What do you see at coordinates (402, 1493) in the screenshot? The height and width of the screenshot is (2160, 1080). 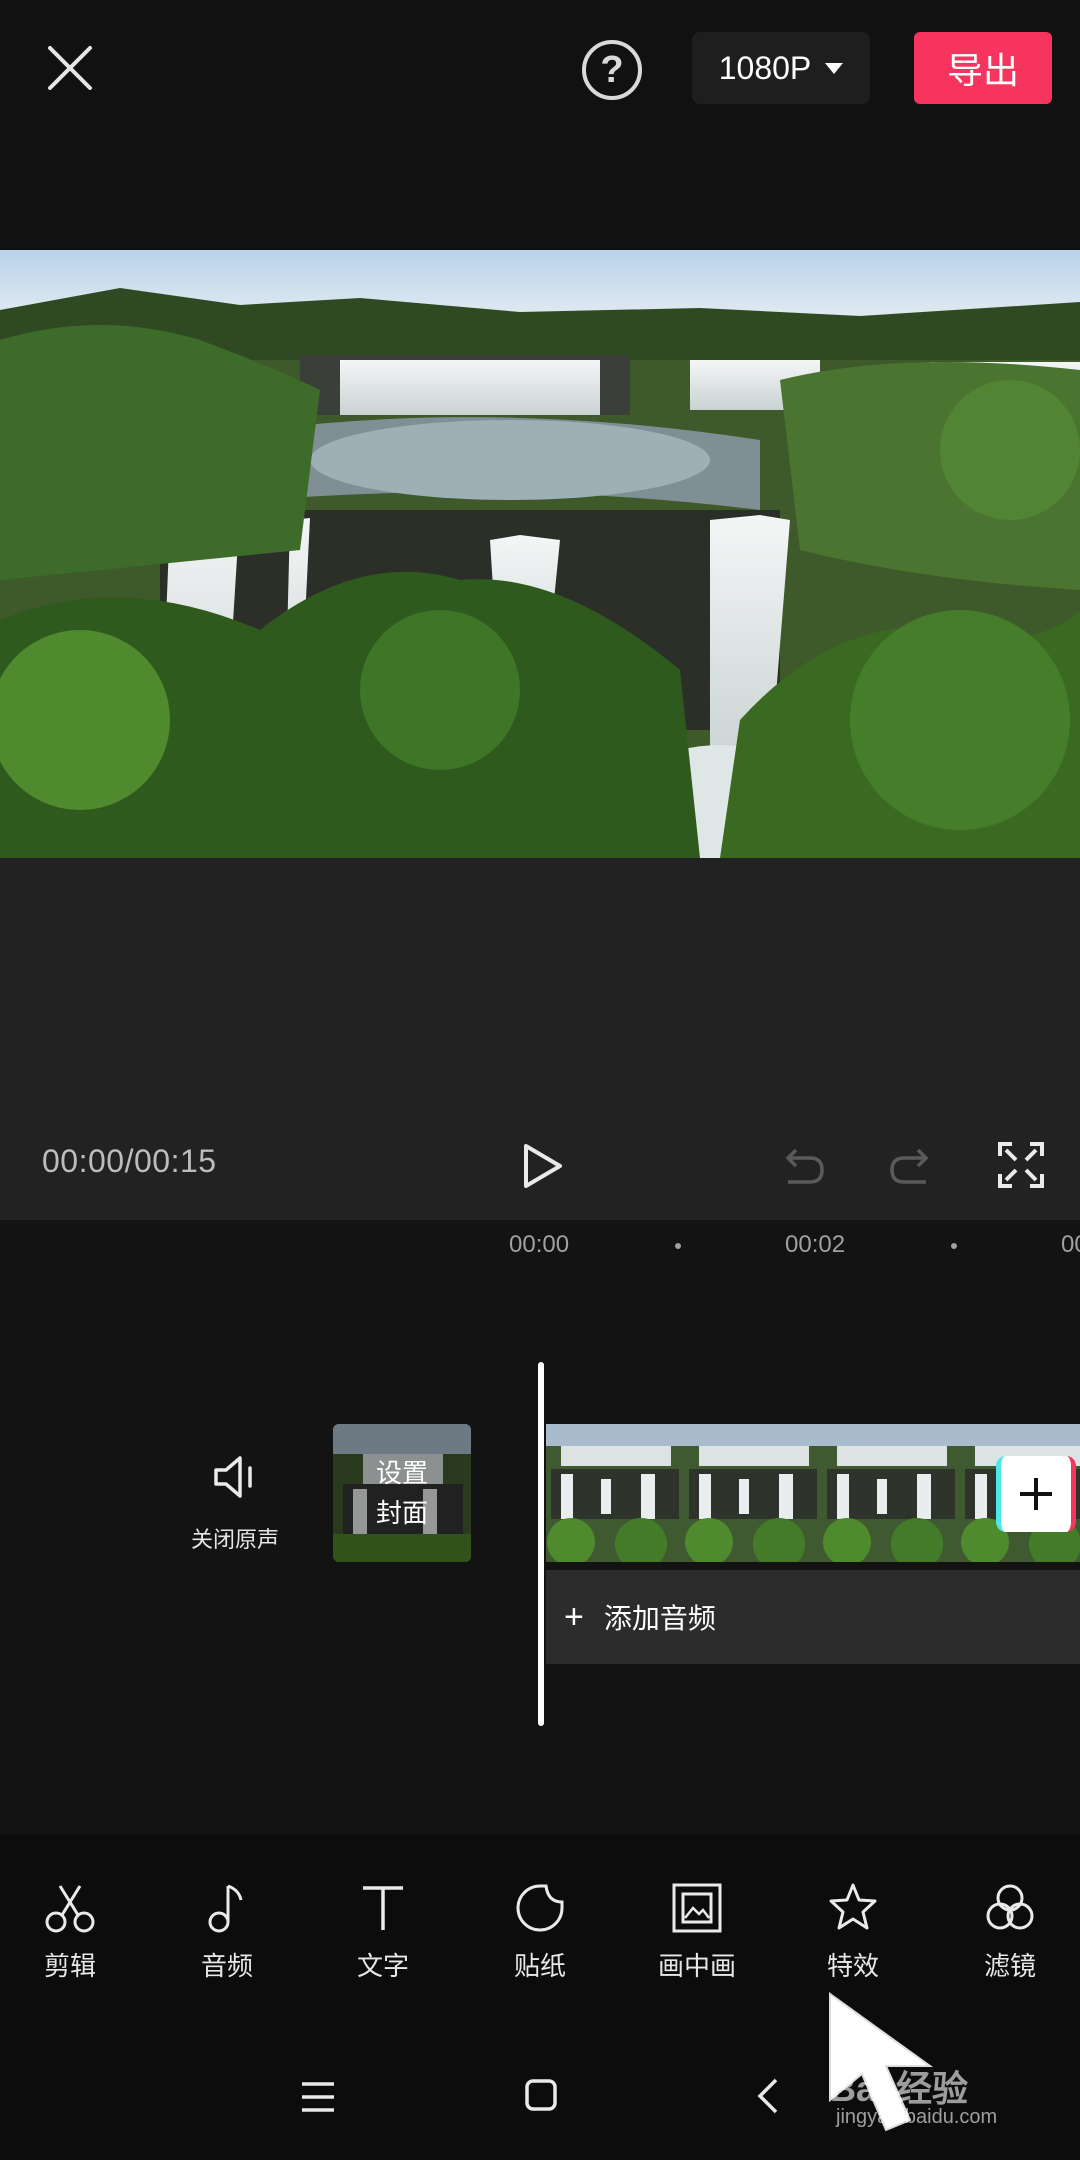 I see `set-cover-button: 设置 封面` at bounding box center [402, 1493].